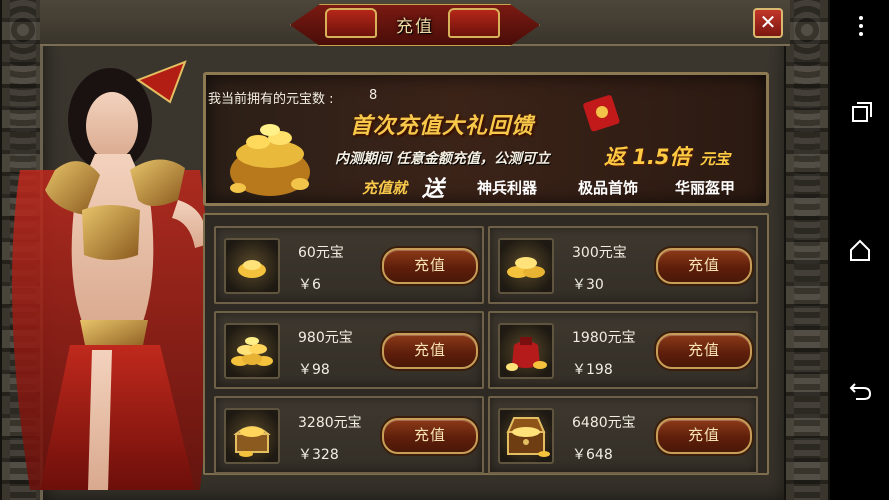  I want to click on ingot-count-value: 8, so click(373, 95).